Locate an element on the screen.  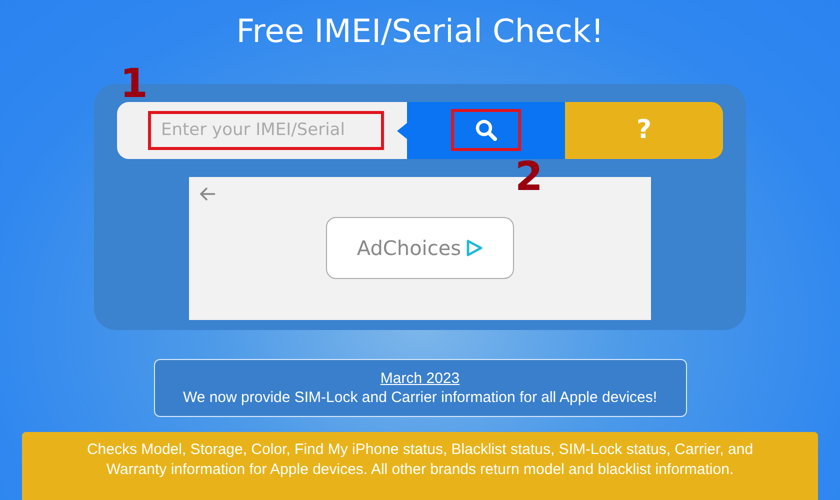
search-icon is located at coordinates (486, 130).